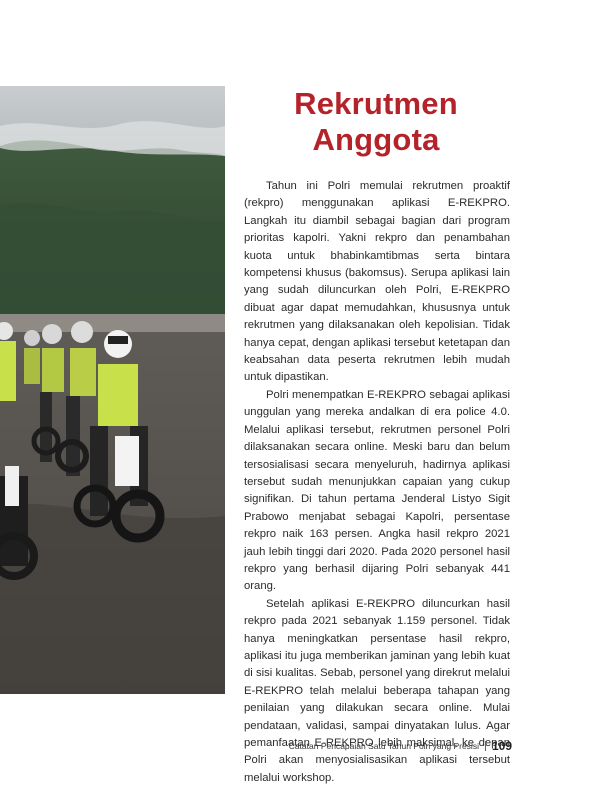 The image size is (595, 794). What do you see at coordinates (376, 103) in the screenshot?
I see `title-line-1: Rekrutmen` at bounding box center [376, 103].